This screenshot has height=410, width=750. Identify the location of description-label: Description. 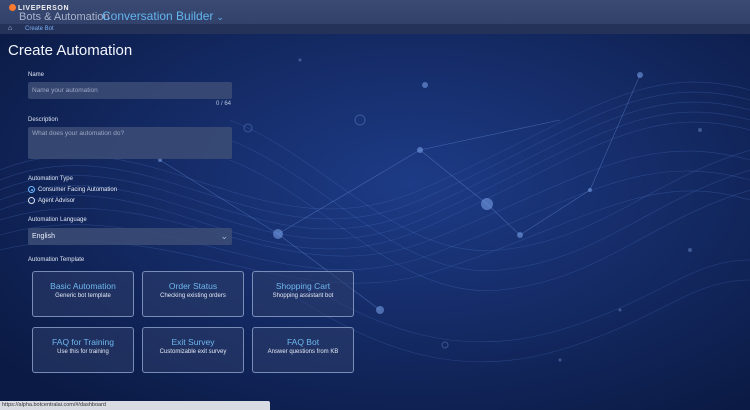
(43, 120).